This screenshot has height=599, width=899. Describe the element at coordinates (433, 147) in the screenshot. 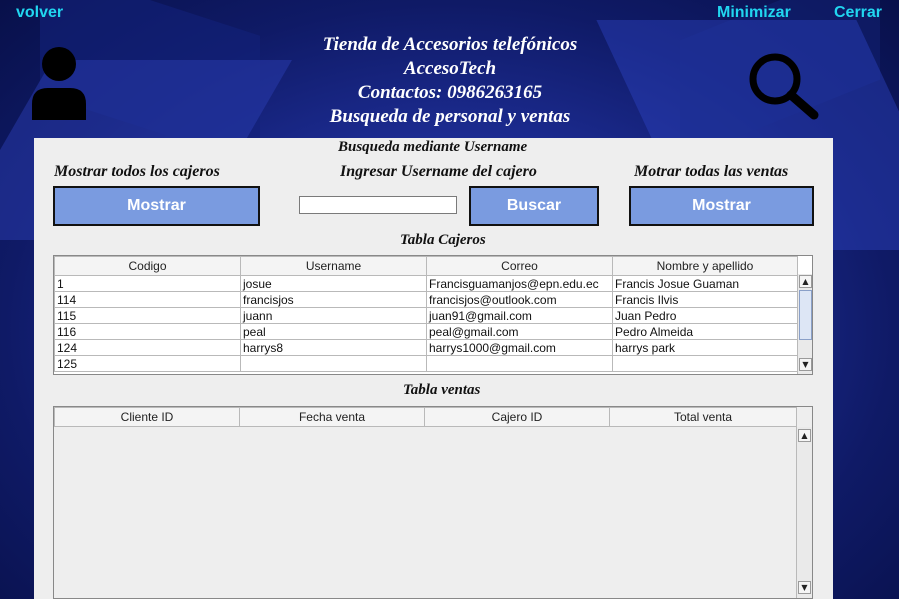

I see `search-section-title: Busqueda mediante Username` at that location.